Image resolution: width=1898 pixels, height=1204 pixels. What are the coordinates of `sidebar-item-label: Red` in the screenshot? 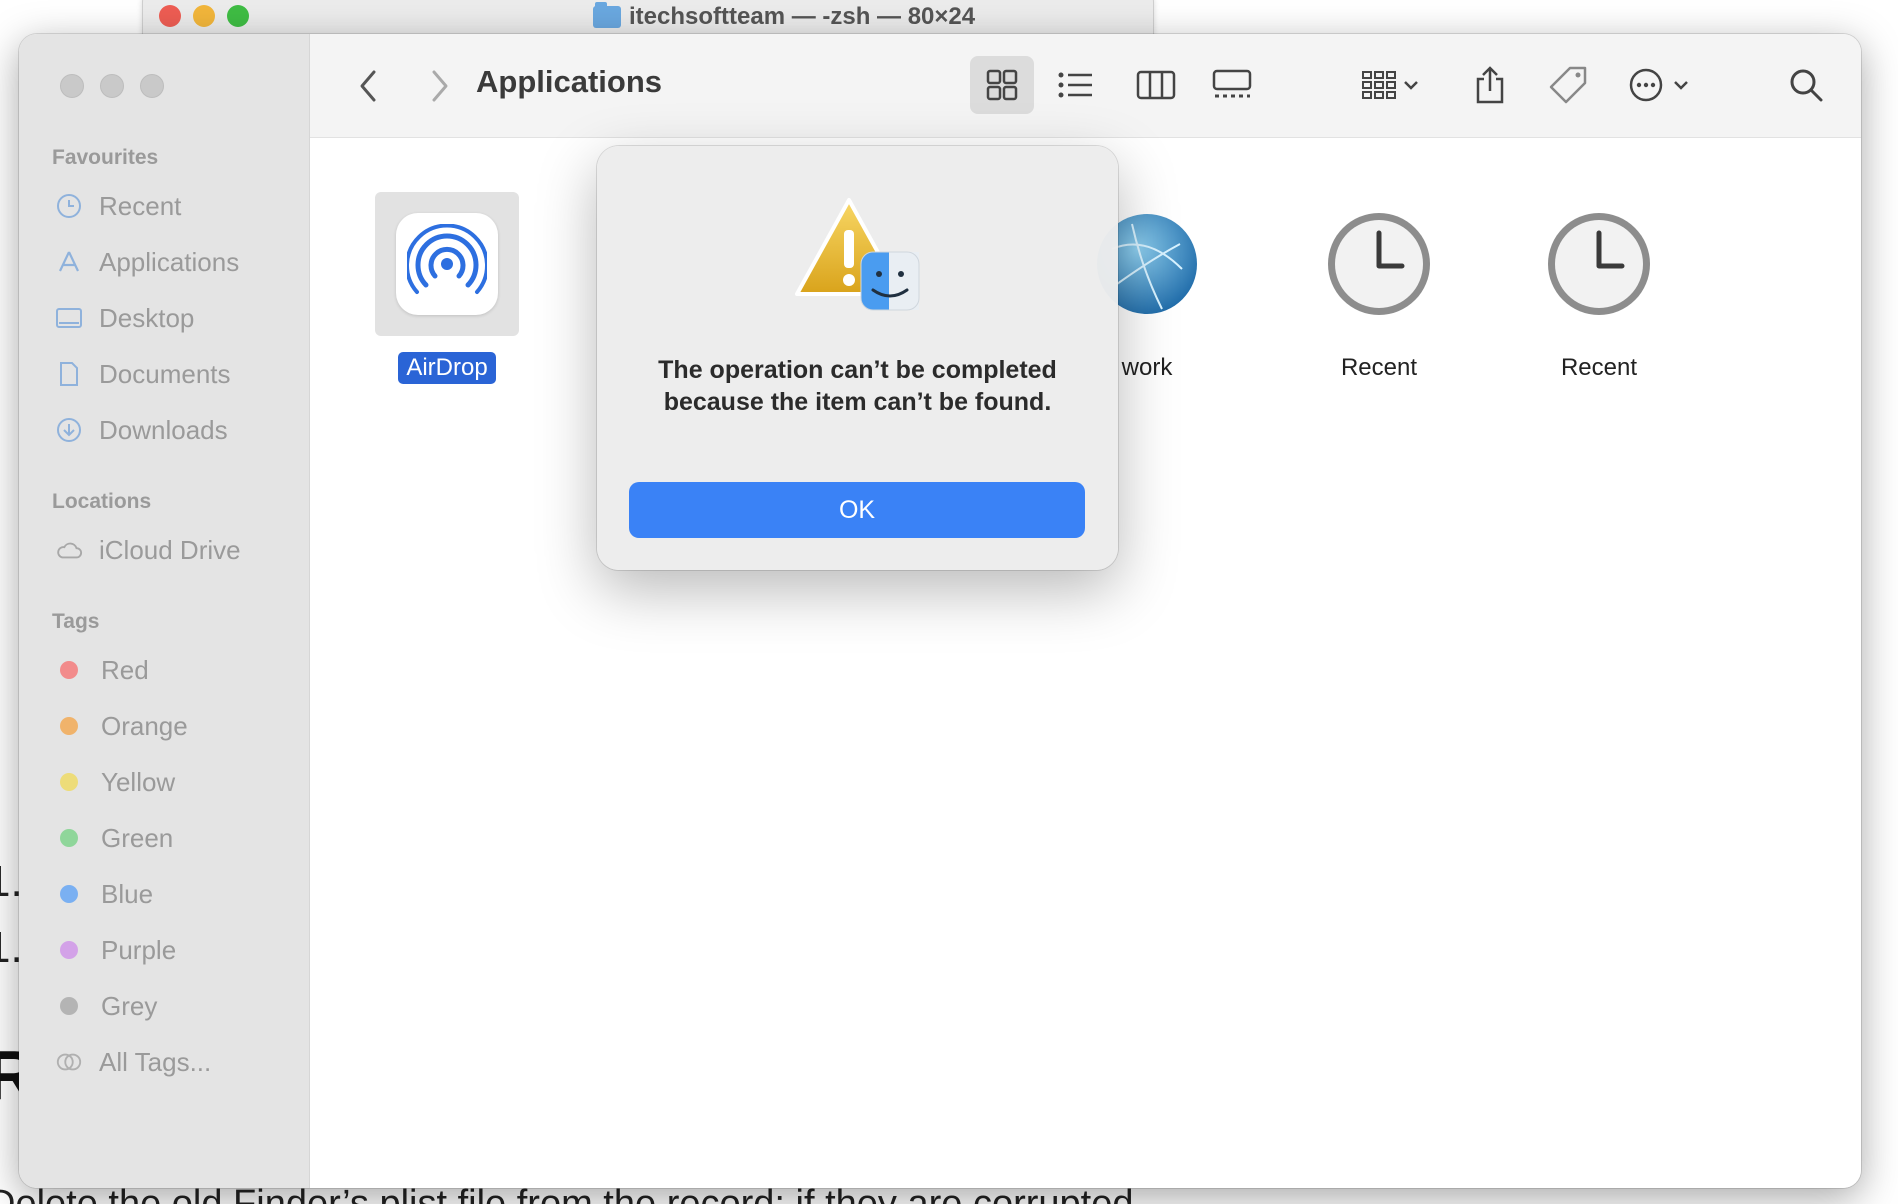 It's located at (125, 669).